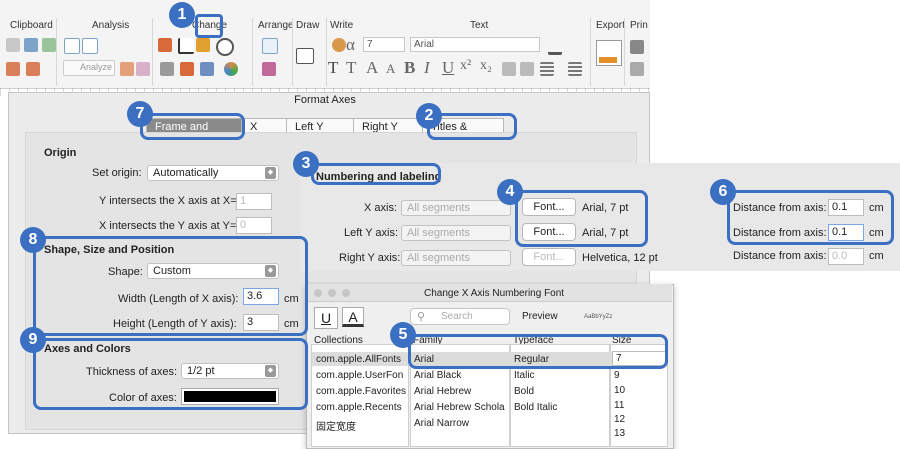 The width and height of the screenshot is (900, 449). What do you see at coordinates (372, 68) in the screenshot?
I see `grow-font-icon: A` at bounding box center [372, 68].